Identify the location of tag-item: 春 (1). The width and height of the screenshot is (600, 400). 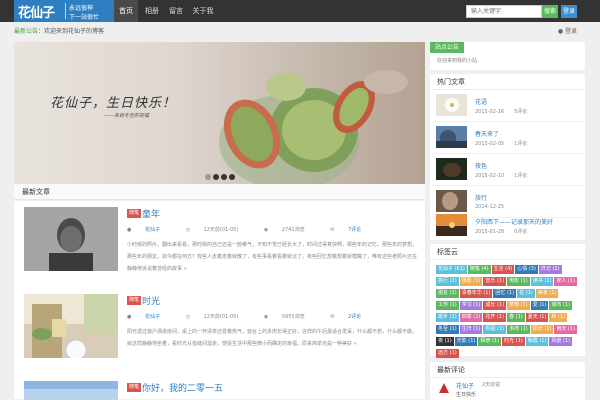
(516, 317).